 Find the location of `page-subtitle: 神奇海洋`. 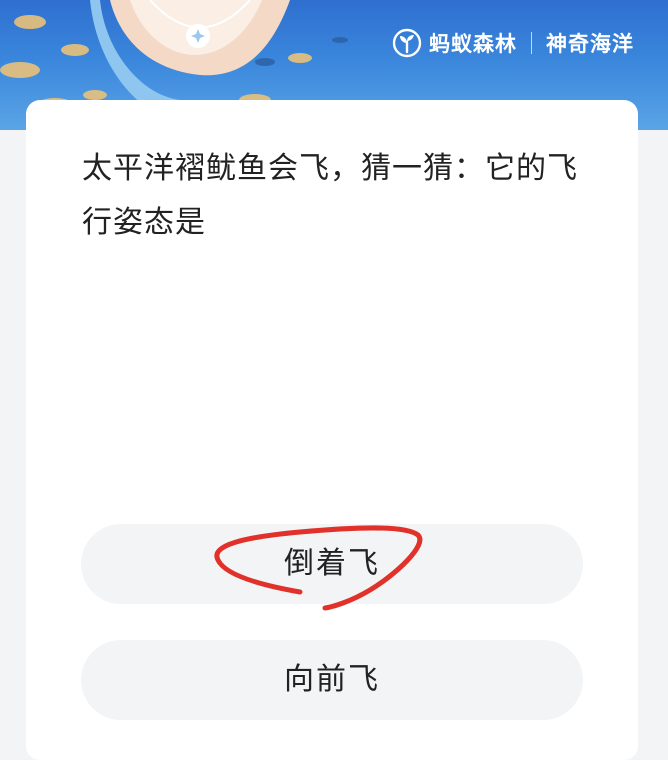

page-subtitle: 神奇海洋 is located at coordinates (590, 44).